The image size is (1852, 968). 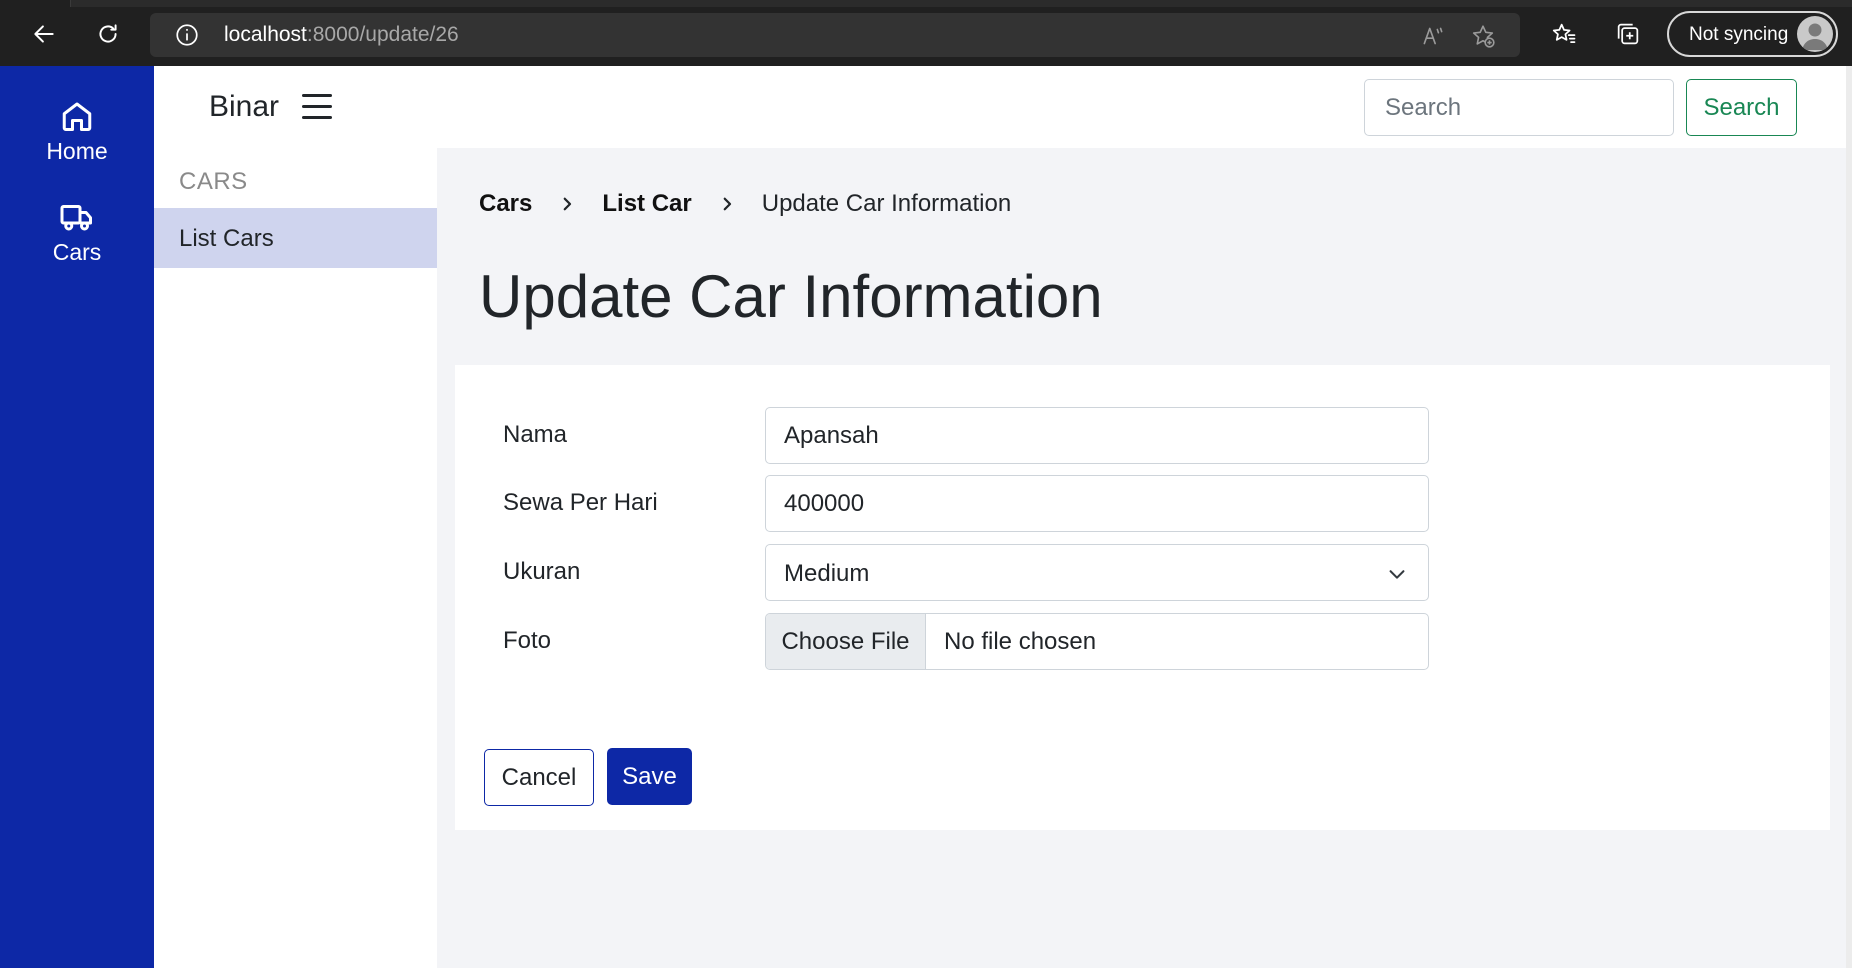 What do you see at coordinates (542, 571) in the screenshot?
I see `ukuran-label: Ukuran` at bounding box center [542, 571].